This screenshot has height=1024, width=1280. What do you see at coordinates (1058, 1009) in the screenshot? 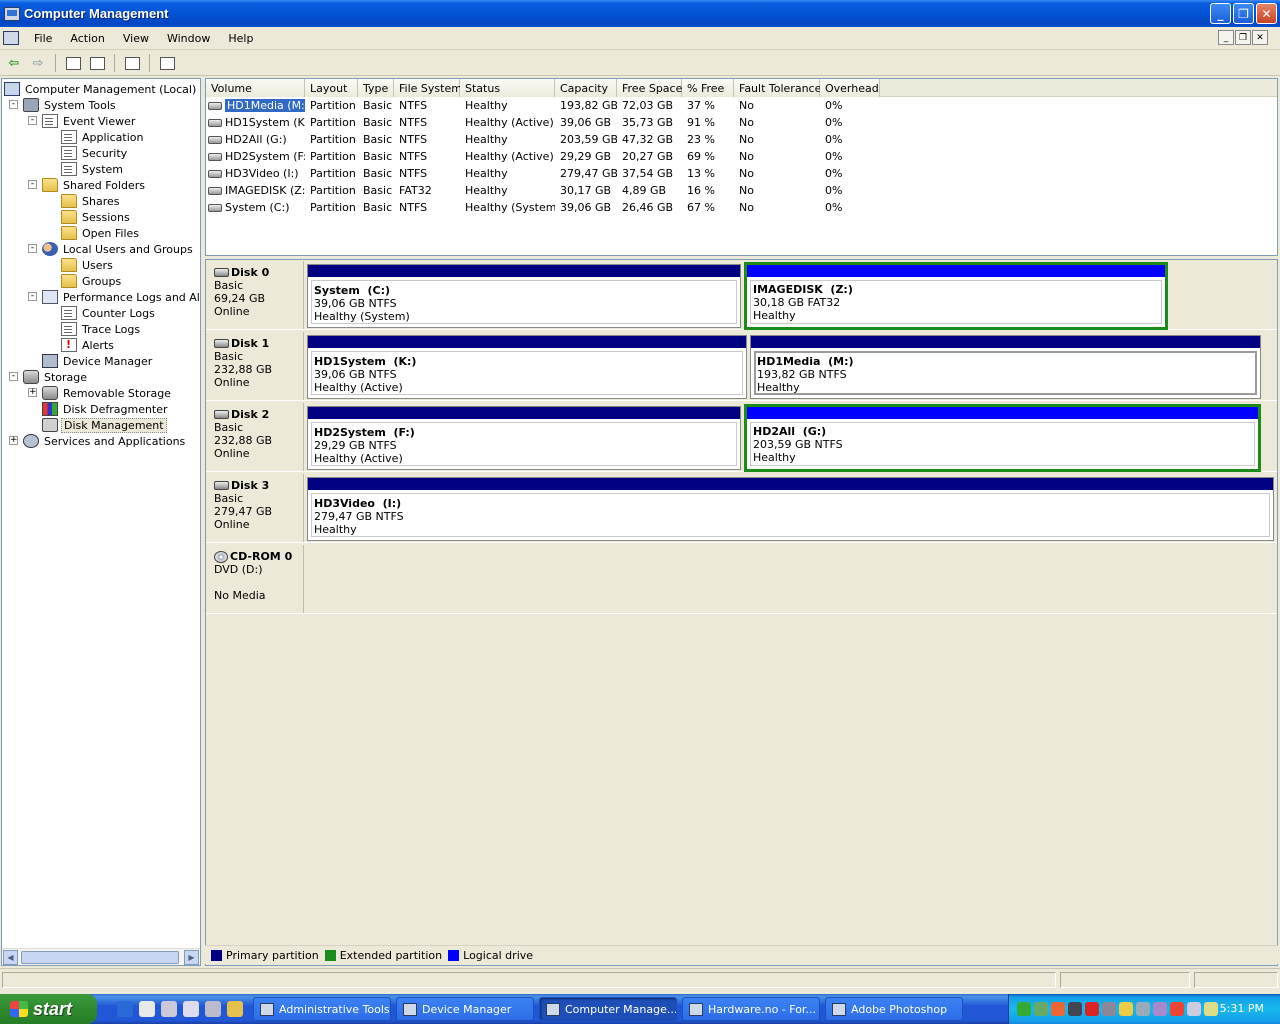
I see `opera-icon` at bounding box center [1058, 1009].